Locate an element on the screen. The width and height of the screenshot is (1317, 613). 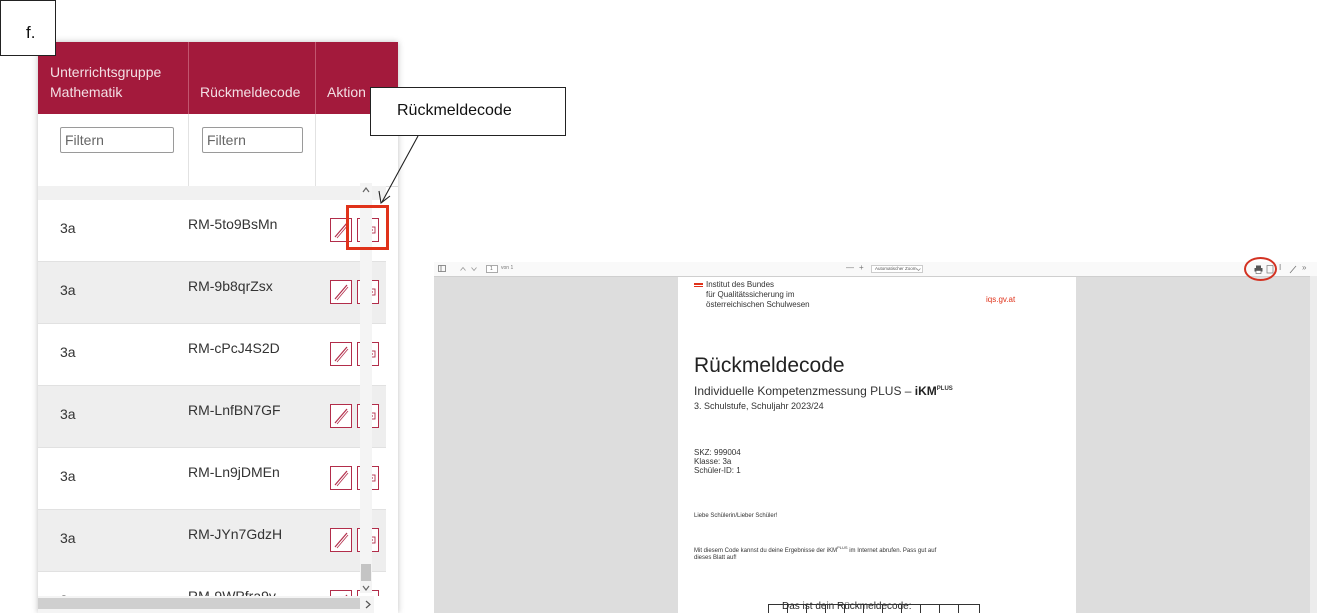
callout-box: Rückmeldecode is located at coordinates (468, 111).